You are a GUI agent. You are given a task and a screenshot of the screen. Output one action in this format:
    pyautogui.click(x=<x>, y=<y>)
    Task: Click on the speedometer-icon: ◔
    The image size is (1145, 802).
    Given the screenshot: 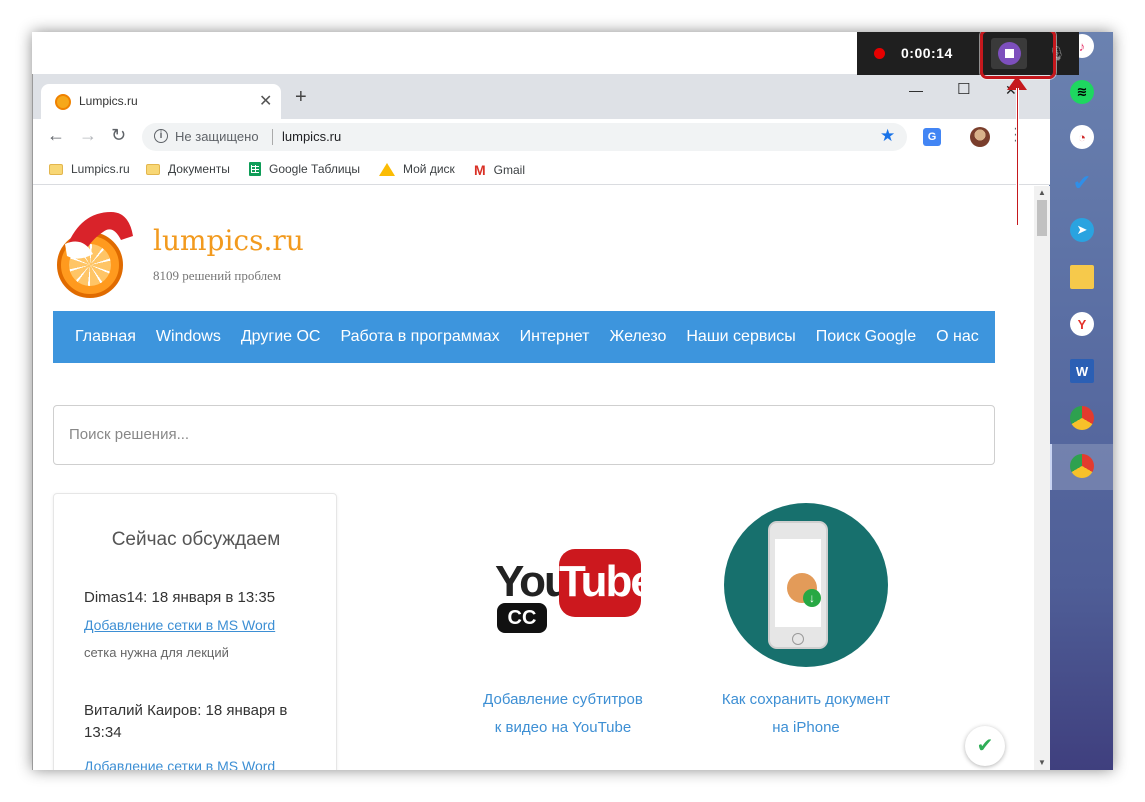 What is the action you would take?
    pyautogui.click(x=1082, y=137)
    